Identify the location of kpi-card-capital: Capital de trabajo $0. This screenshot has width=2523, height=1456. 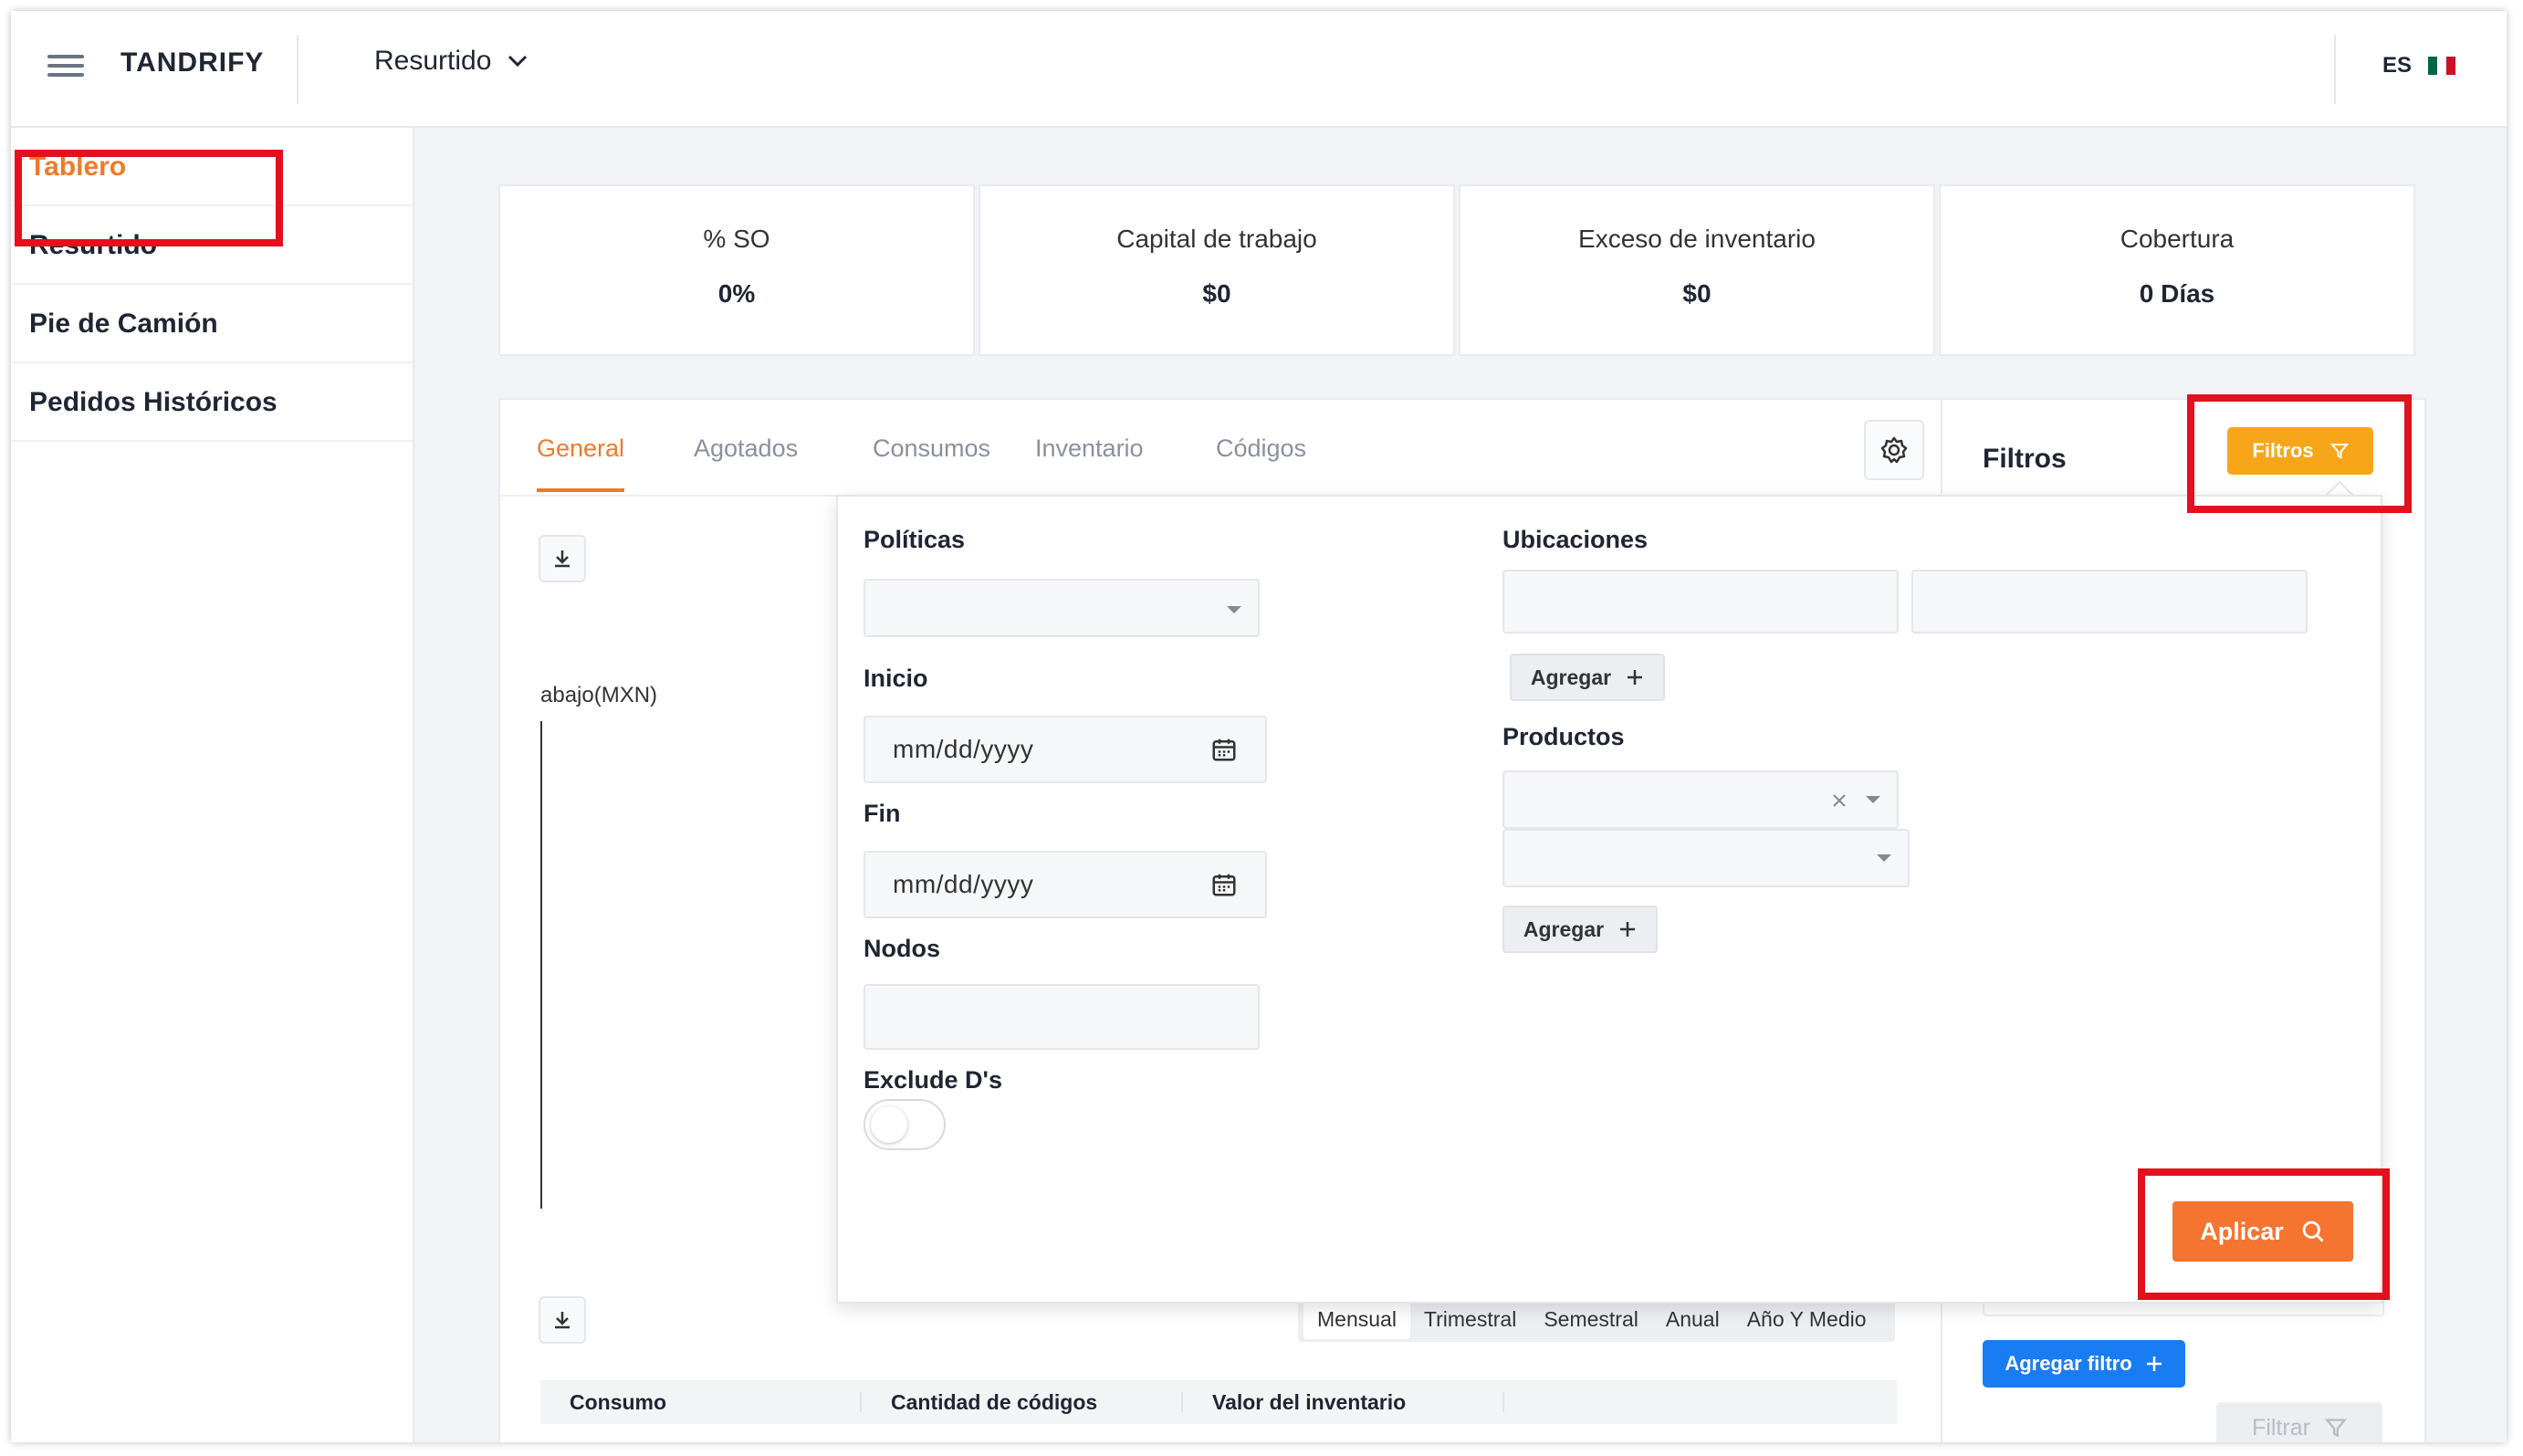
(1217, 270).